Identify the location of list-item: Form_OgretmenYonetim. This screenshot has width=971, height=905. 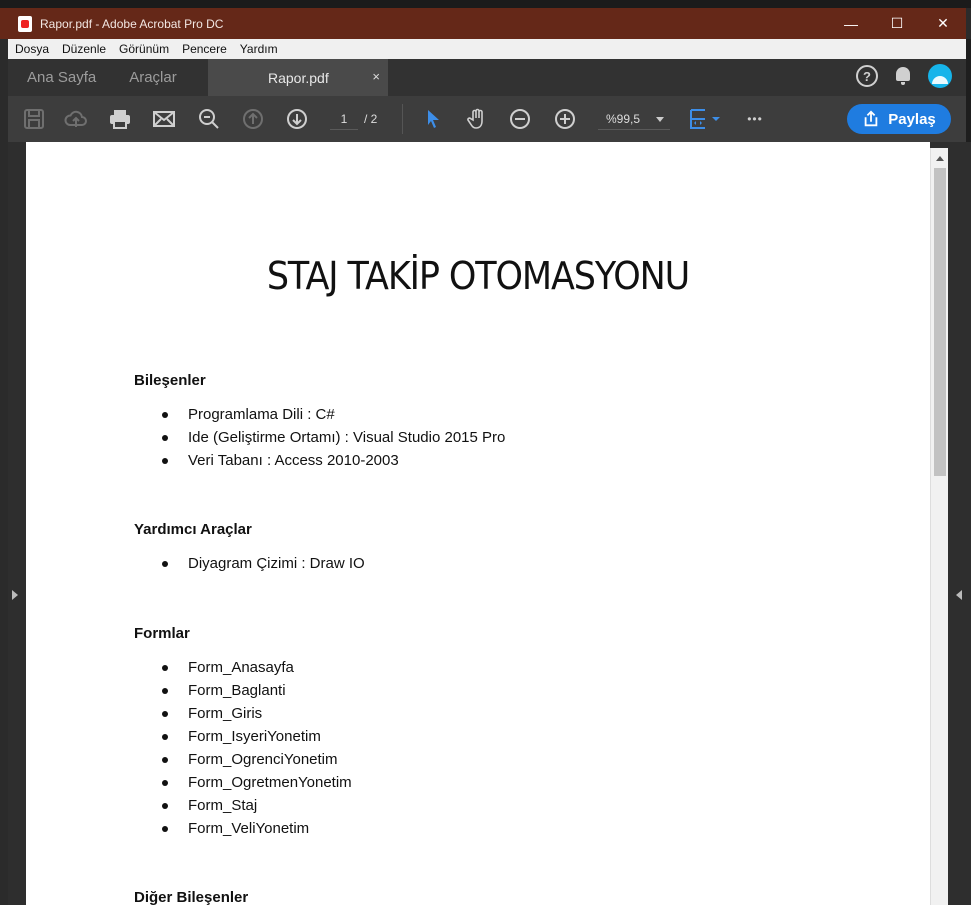
(243, 782).